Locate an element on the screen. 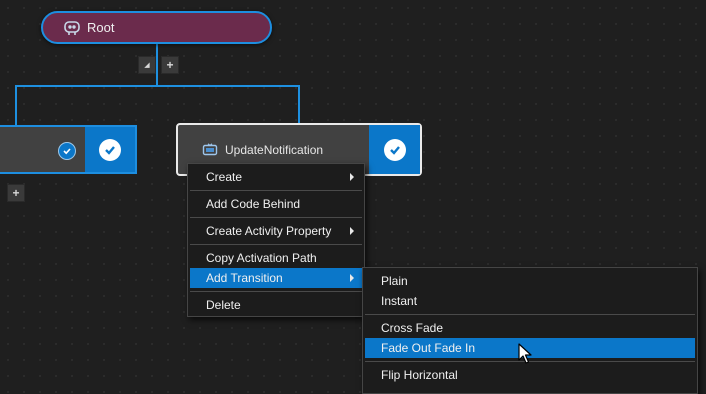 The height and width of the screenshot is (394, 706). menu-item-add-transition: Add Transition is located at coordinates (276, 278).